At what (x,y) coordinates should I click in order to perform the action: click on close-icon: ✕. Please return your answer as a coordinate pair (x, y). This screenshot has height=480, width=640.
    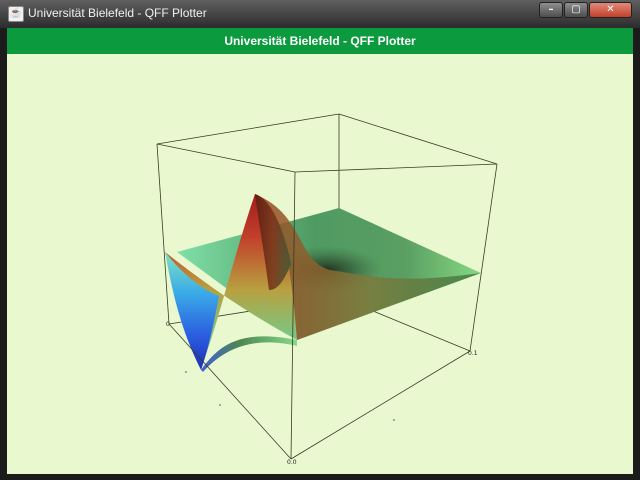
    Looking at the image, I should click on (610, 9).